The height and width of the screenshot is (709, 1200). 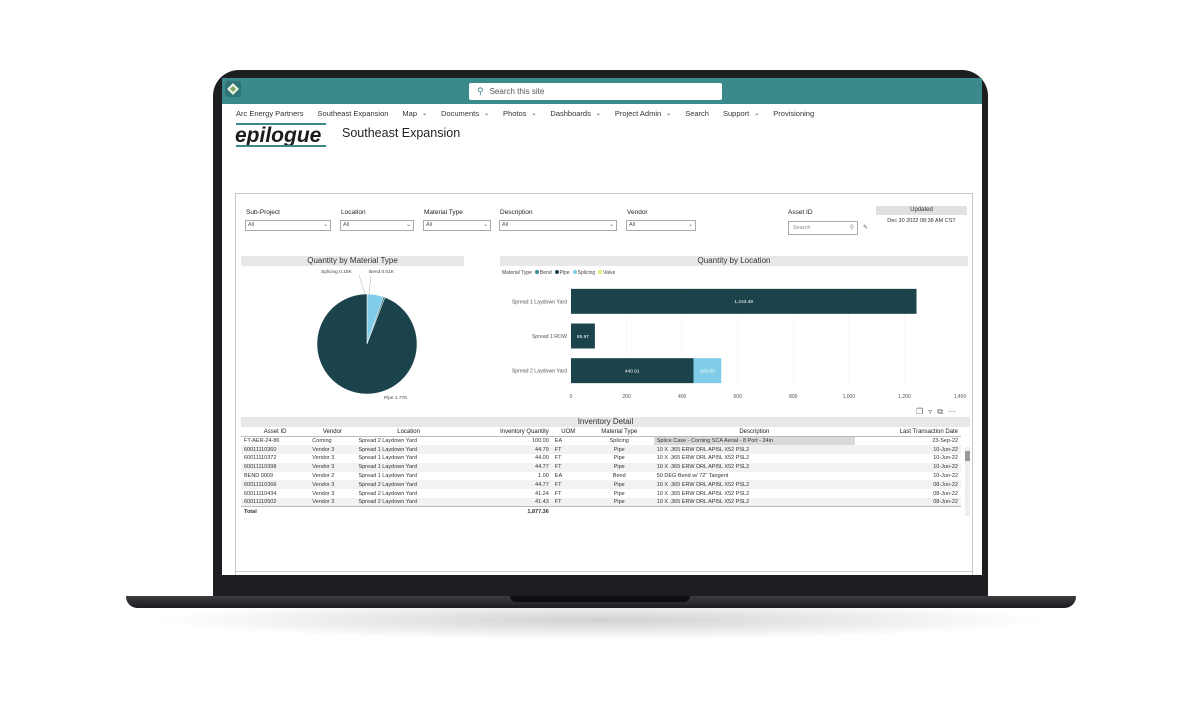 I want to click on location-select: All ⌄, so click(x=377, y=225).